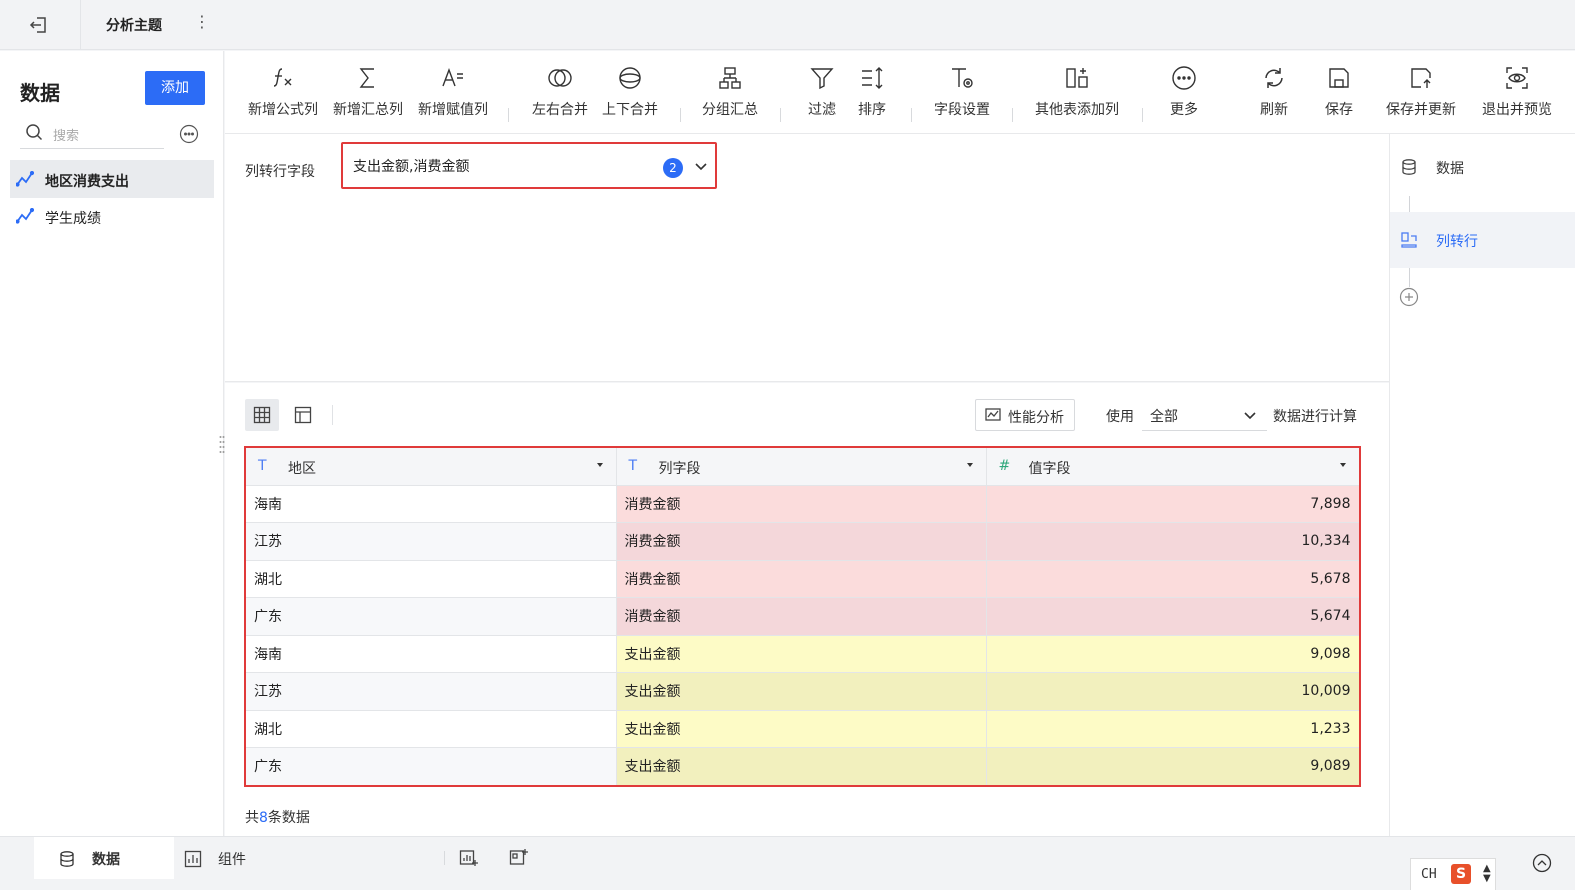 This screenshot has width=1575, height=890. Describe the element at coordinates (1339, 110) in the screenshot. I see `tool-label: 保存` at that location.